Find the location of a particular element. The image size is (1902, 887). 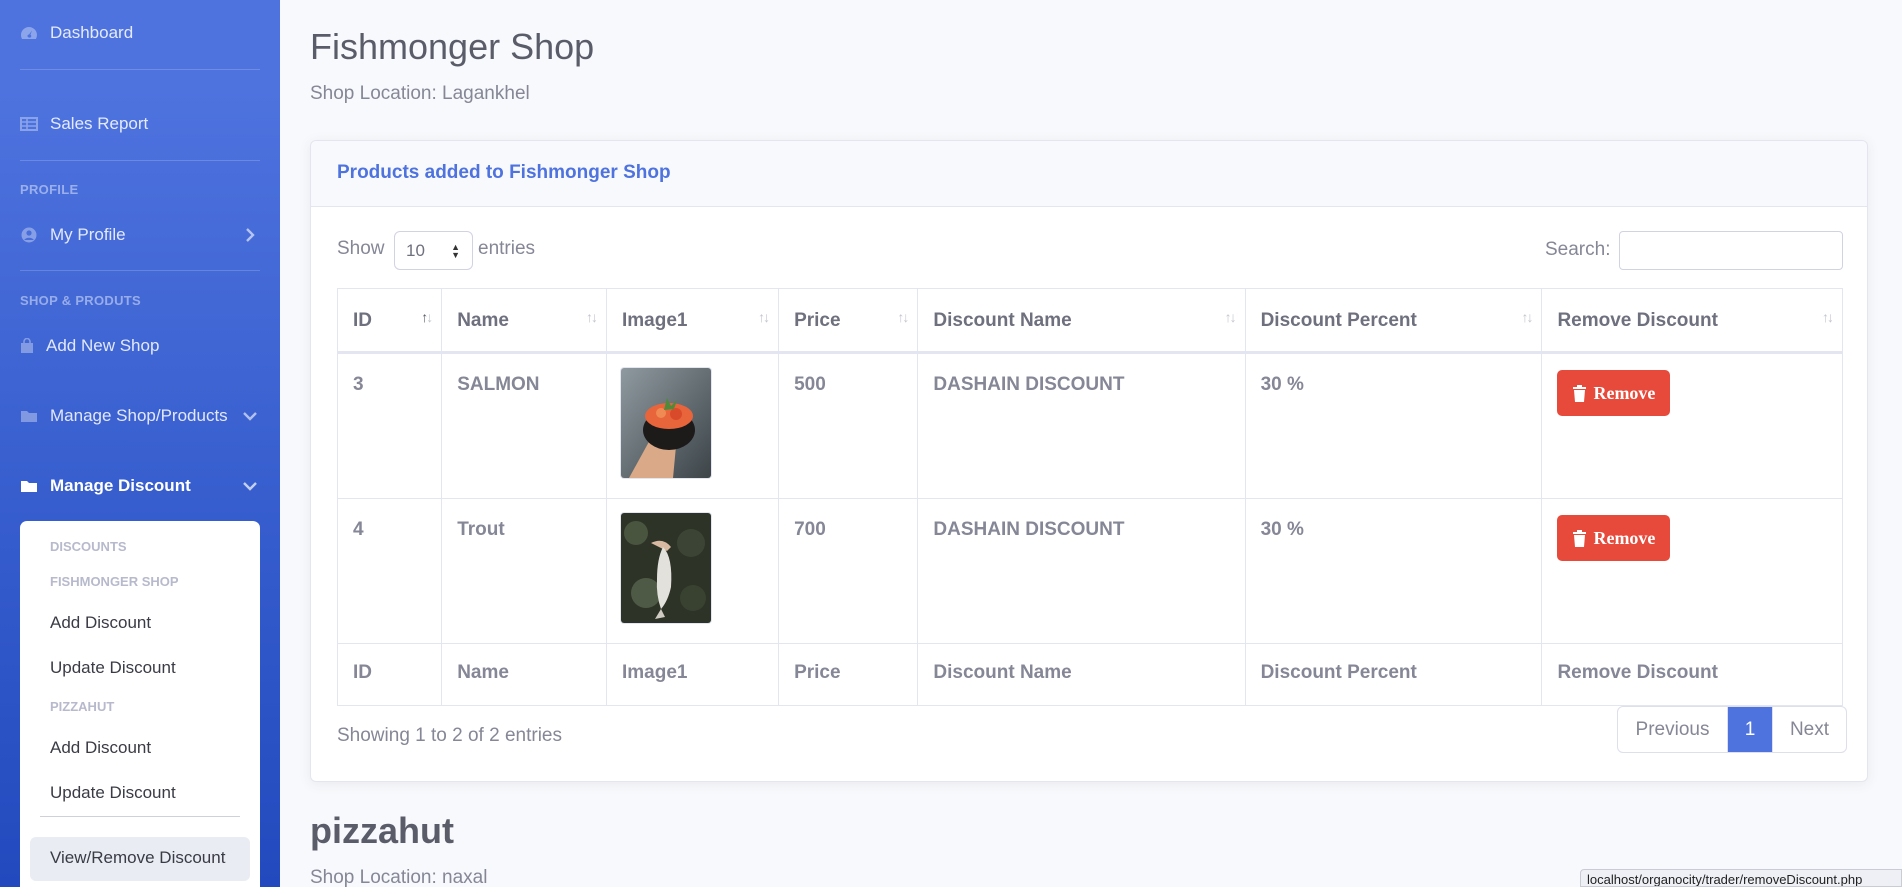

entries-select: 10 ▲ ▼ is located at coordinates (433, 250).